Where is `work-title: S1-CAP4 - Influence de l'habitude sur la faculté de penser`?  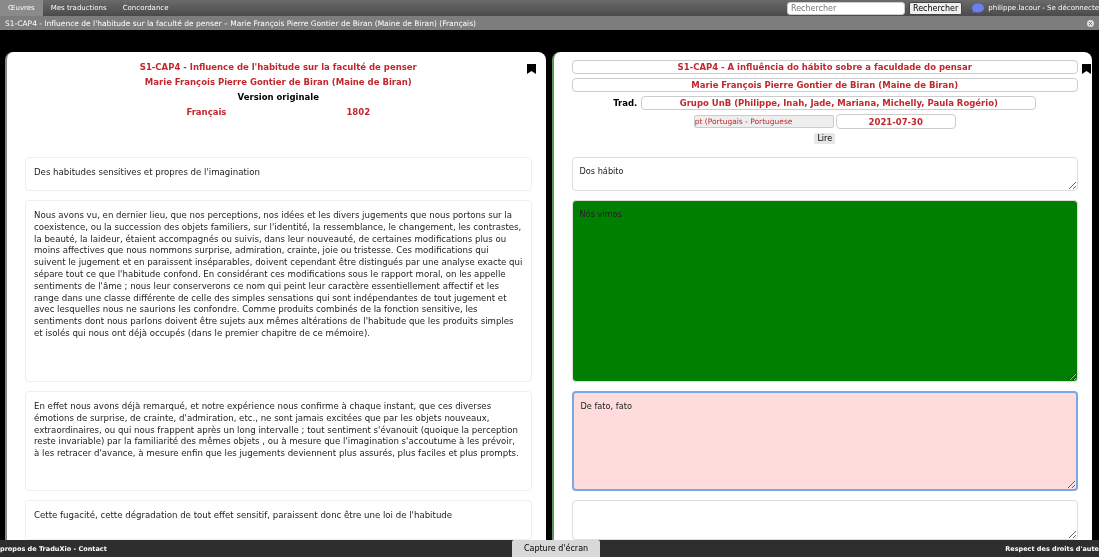
work-title: S1-CAP4 - Influence de l'habitude sur la faculté de penser is located at coordinates (278, 67).